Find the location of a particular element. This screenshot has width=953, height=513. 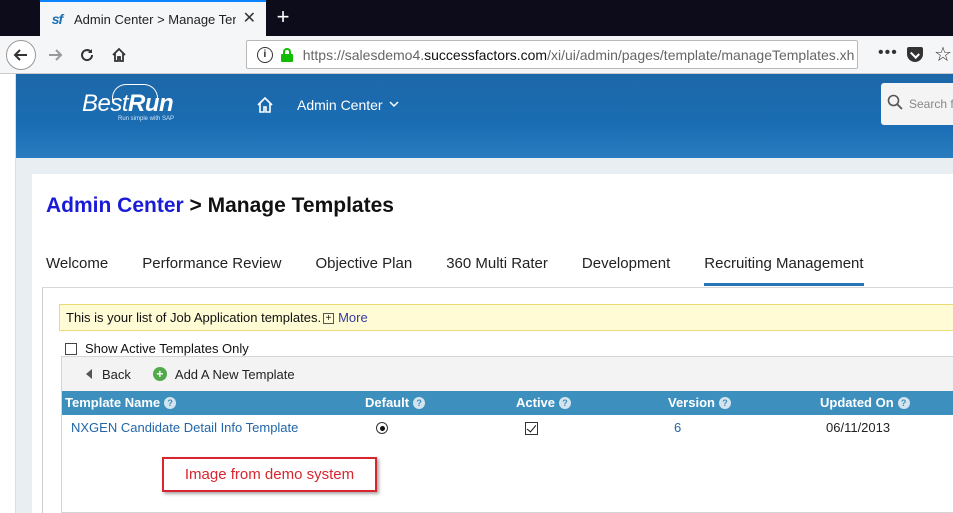

tab-welcome: Welcome is located at coordinates (77, 270).